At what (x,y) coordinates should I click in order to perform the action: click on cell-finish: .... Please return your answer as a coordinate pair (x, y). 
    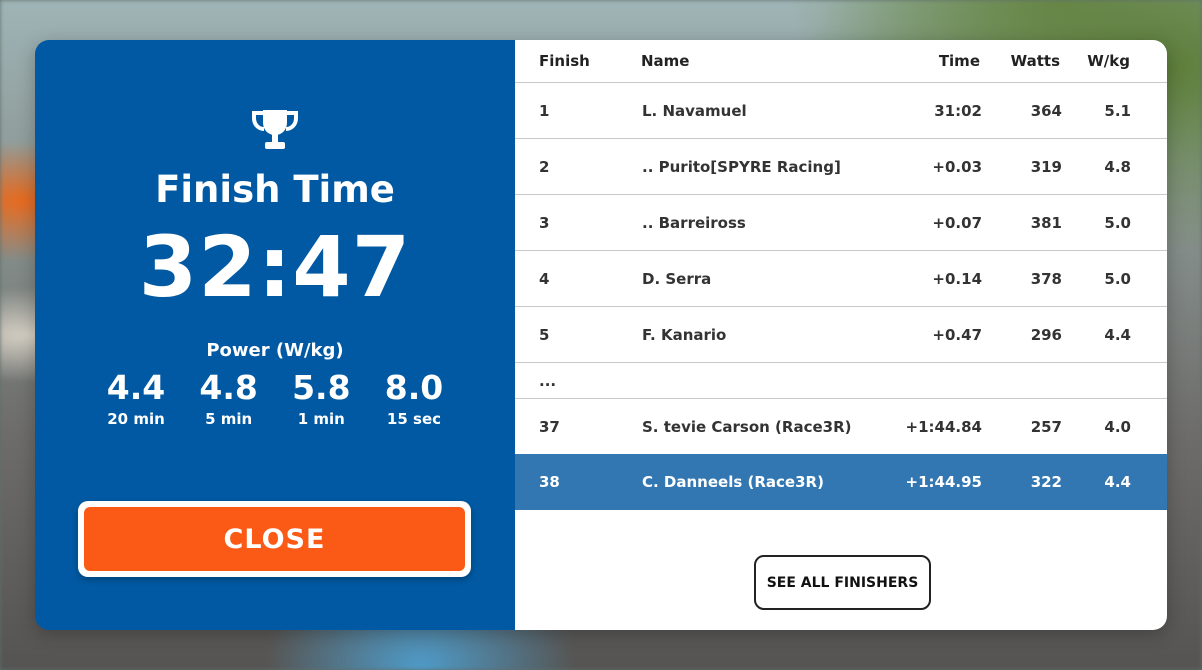
    Looking at the image, I should click on (548, 380).